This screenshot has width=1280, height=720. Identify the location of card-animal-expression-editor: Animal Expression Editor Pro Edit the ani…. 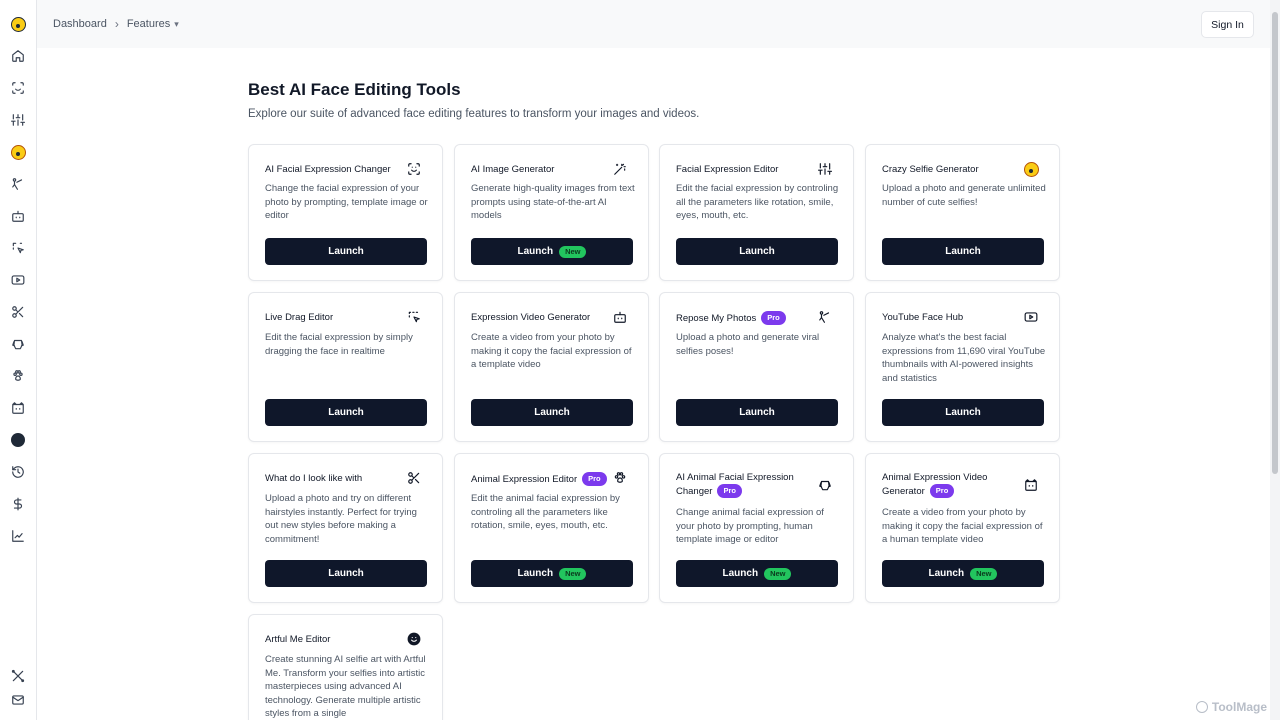
(551, 528).